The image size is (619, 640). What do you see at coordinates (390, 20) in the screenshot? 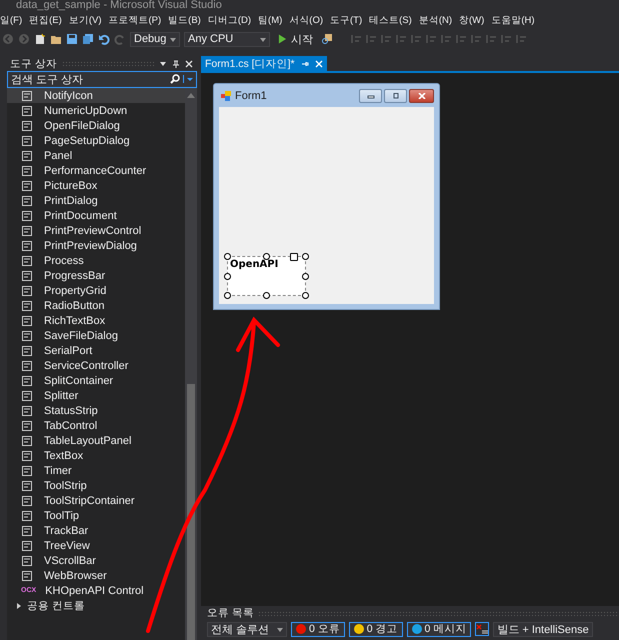
I see `menu-item: 테스트(S)` at bounding box center [390, 20].